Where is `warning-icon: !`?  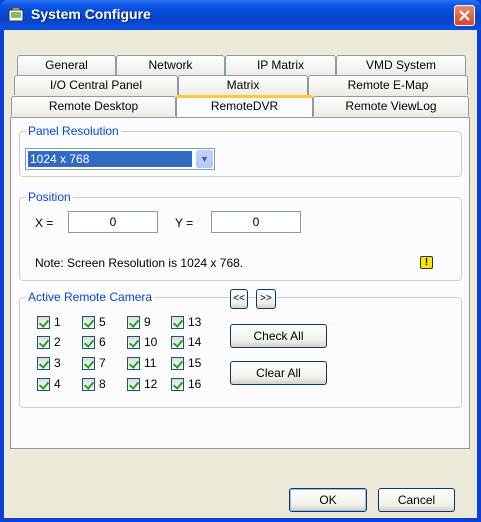
warning-icon: ! is located at coordinates (426, 262).